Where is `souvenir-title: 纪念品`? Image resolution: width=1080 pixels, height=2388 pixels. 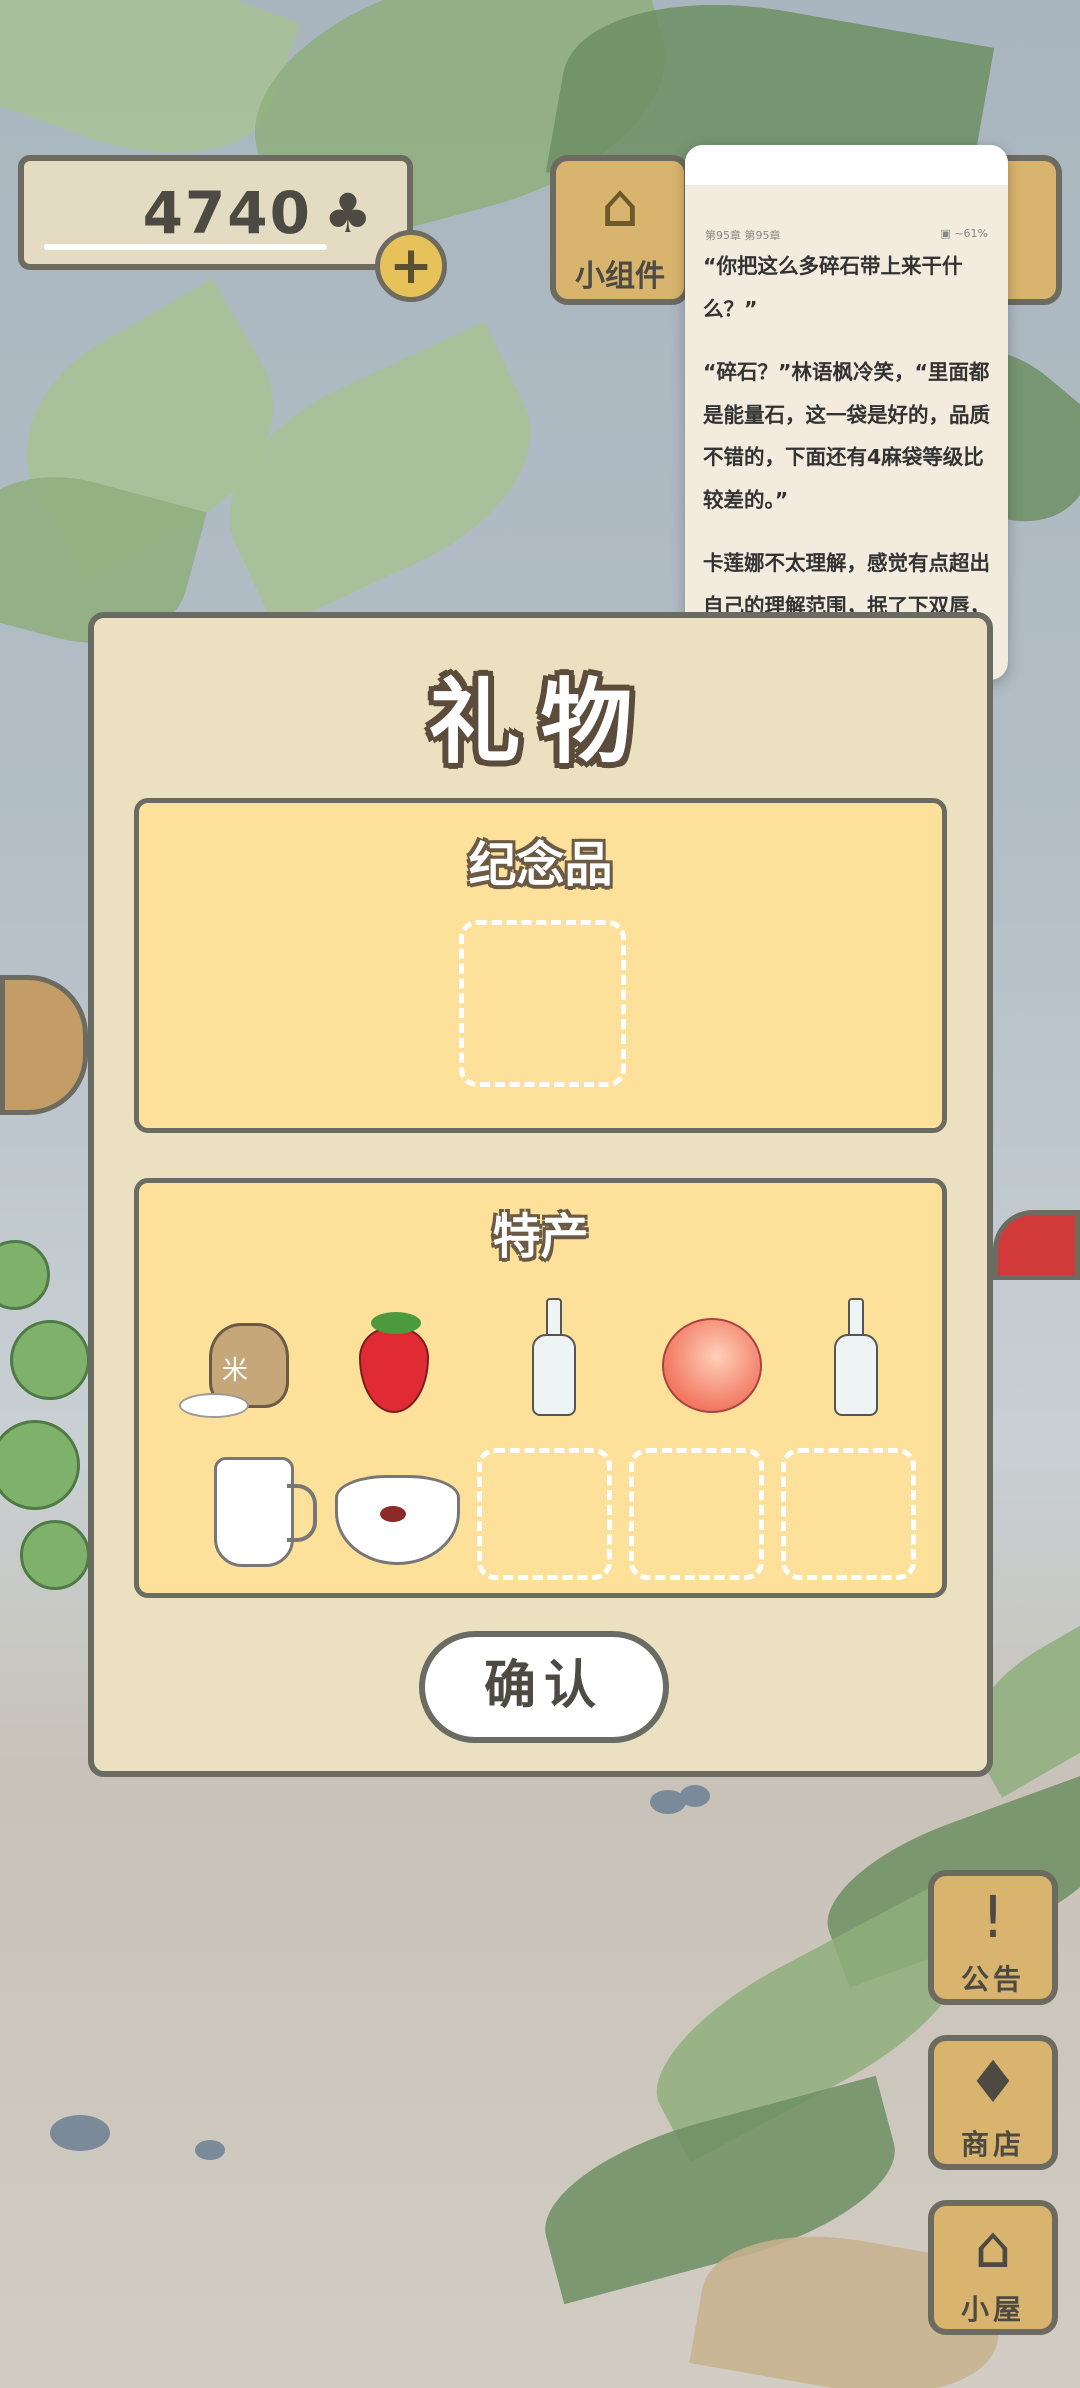 souvenir-title: 纪念品 is located at coordinates (540, 865).